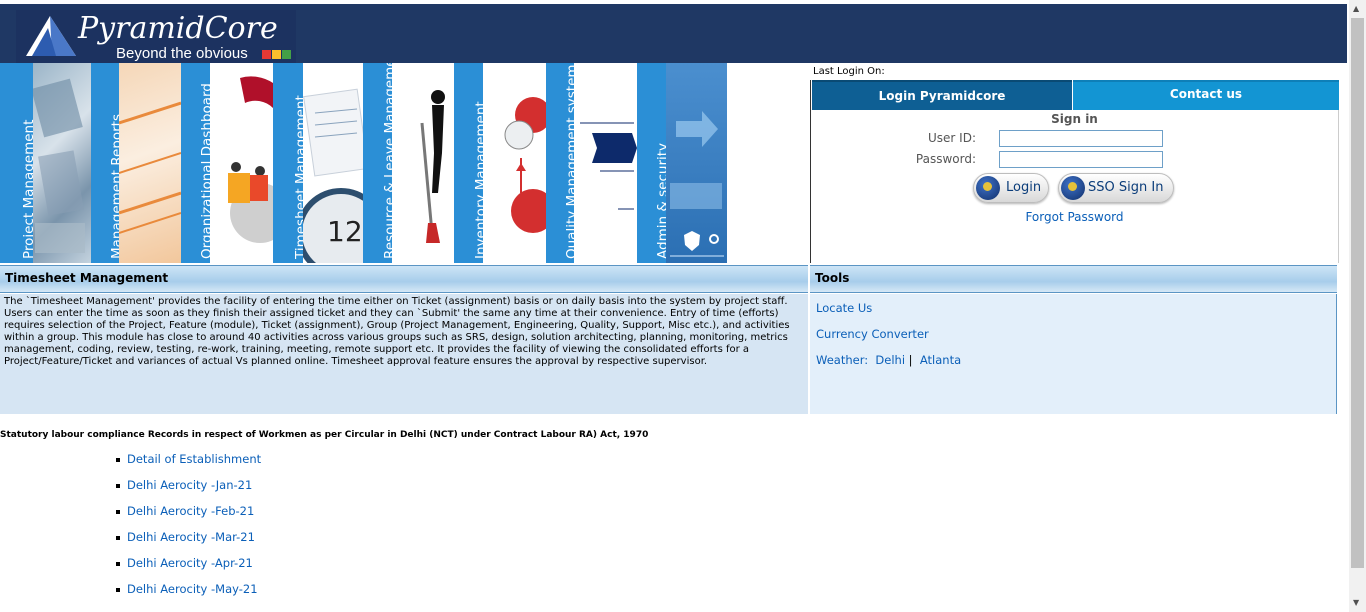 The image size is (1366, 612). I want to click on brand-square-yellow-icon, so click(276, 54).